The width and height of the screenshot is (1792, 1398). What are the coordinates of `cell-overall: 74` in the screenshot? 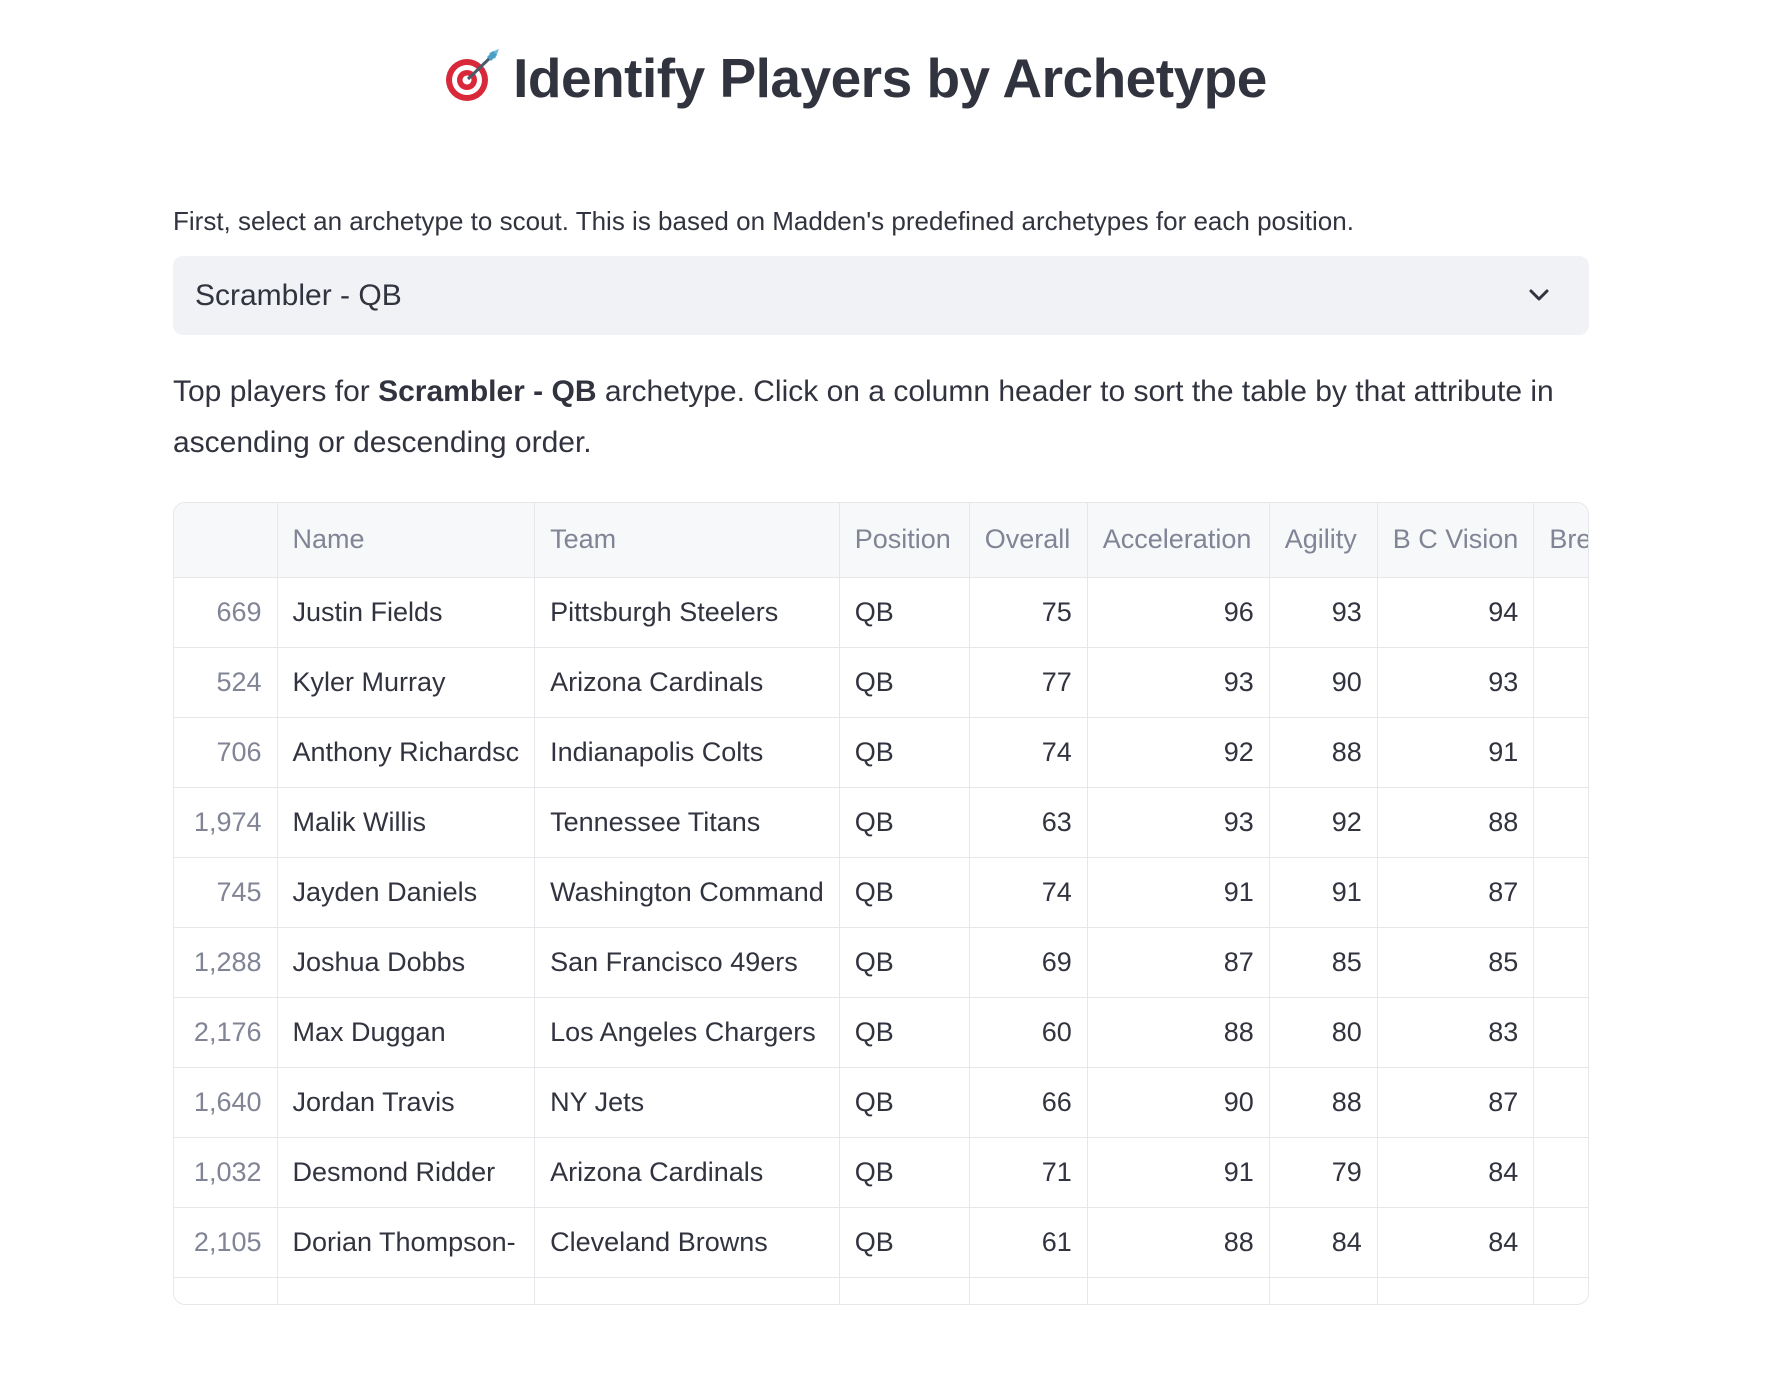 It's located at (1028, 892).